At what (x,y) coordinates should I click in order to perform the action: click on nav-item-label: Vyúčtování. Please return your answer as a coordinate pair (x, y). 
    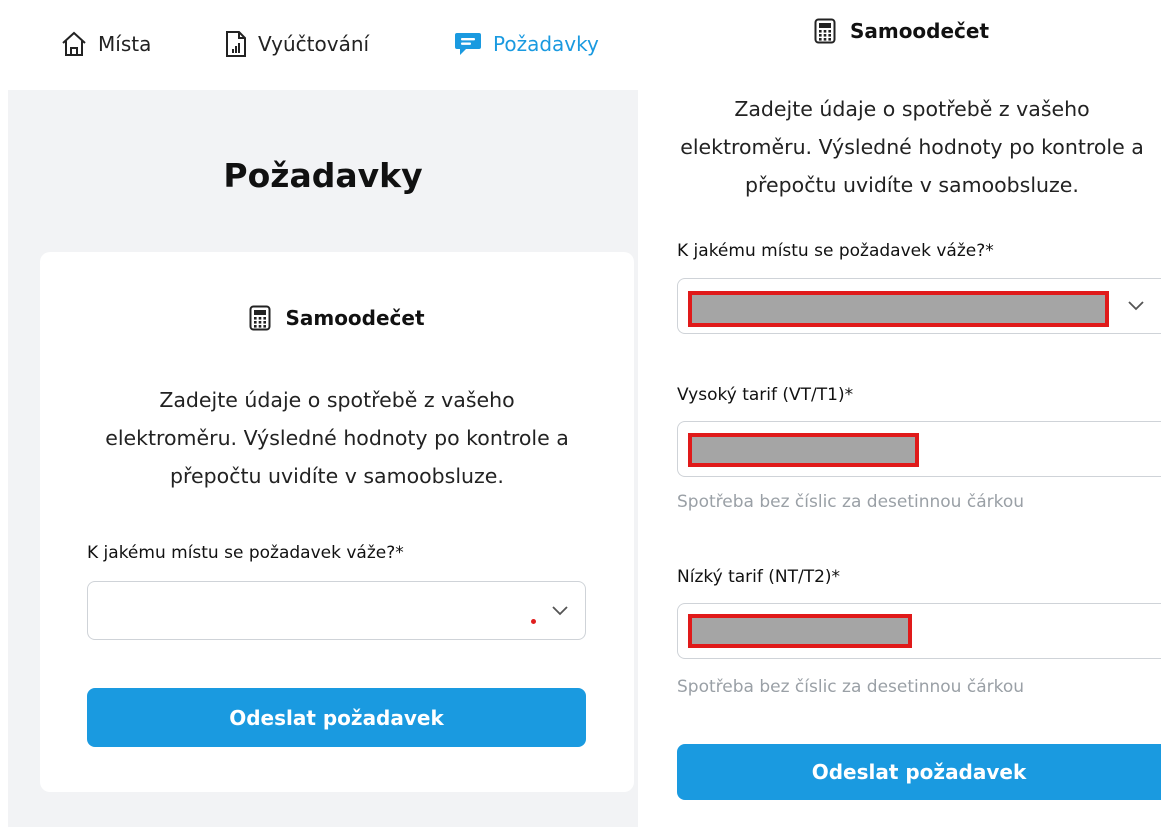
    Looking at the image, I should click on (314, 44).